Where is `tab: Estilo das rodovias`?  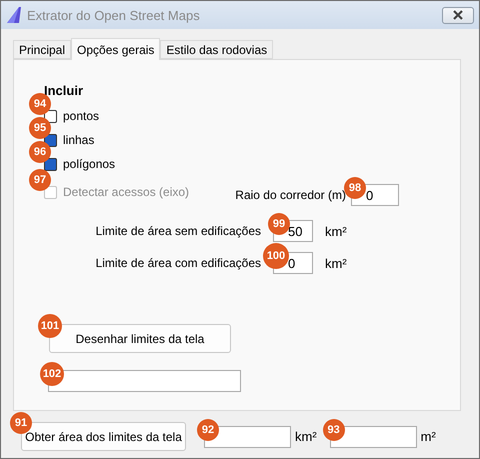 tab: Estilo das rodovias is located at coordinates (217, 49).